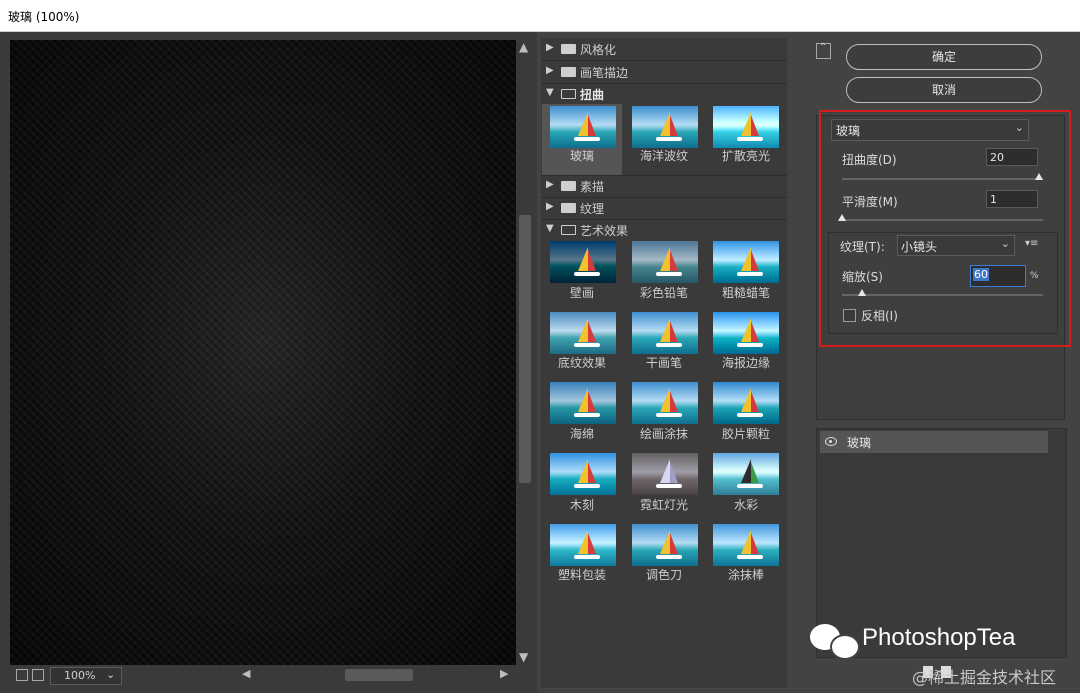  What do you see at coordinates (583, 127) in the screenshot?
I see `filter-thumb-glass` at bounding box center [583, 127].